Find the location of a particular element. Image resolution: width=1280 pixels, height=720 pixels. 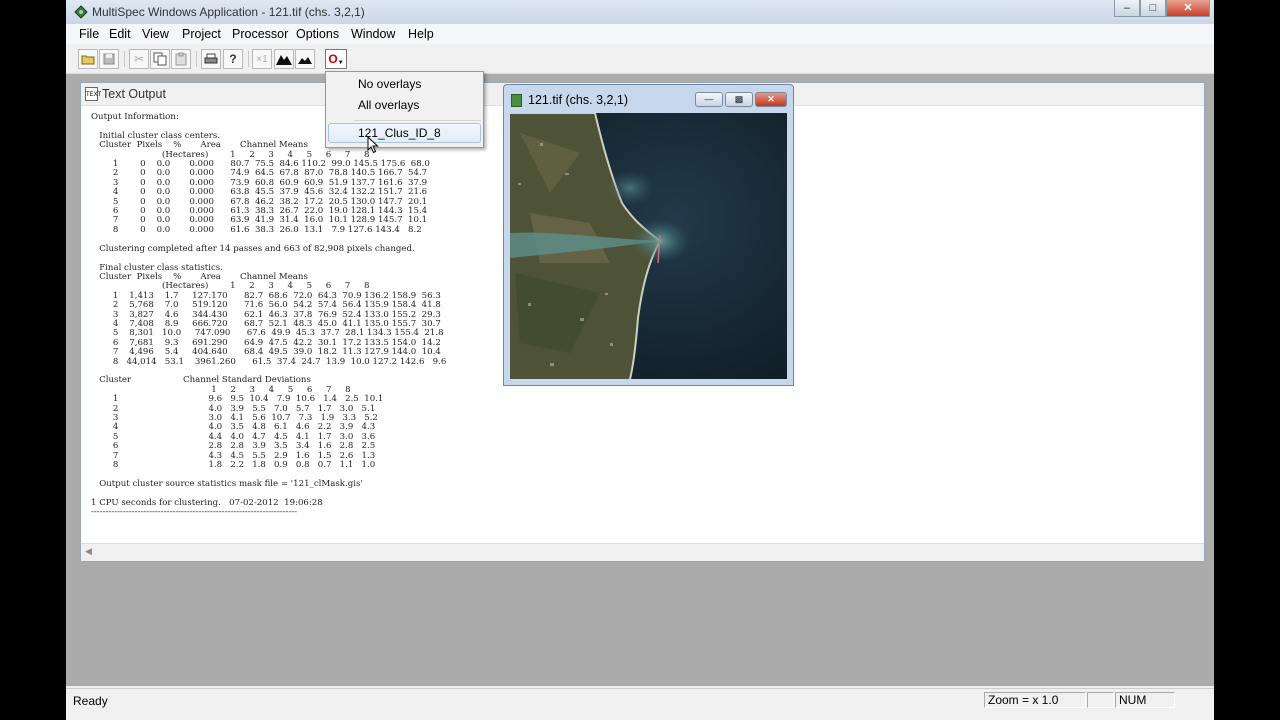

satellite-coastline-image is located at coordinates (648, 246).